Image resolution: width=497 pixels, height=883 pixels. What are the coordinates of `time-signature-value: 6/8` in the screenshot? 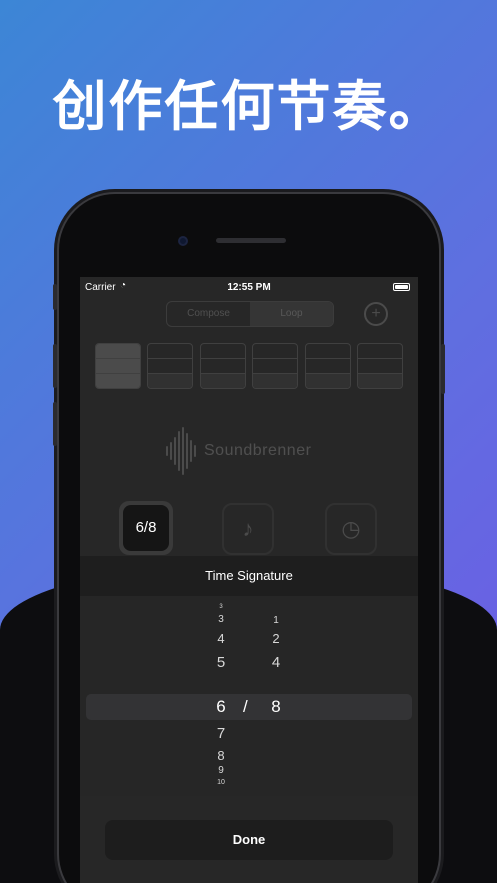 It's located at (146, 528).